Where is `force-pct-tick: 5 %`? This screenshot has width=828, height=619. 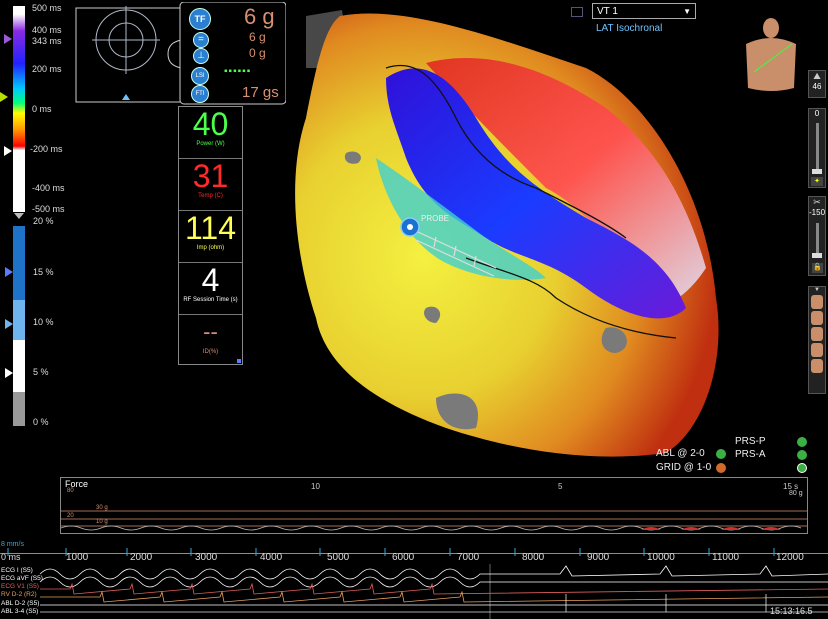
force-pct-tick: 5 % is located at coordinates (41, 372).